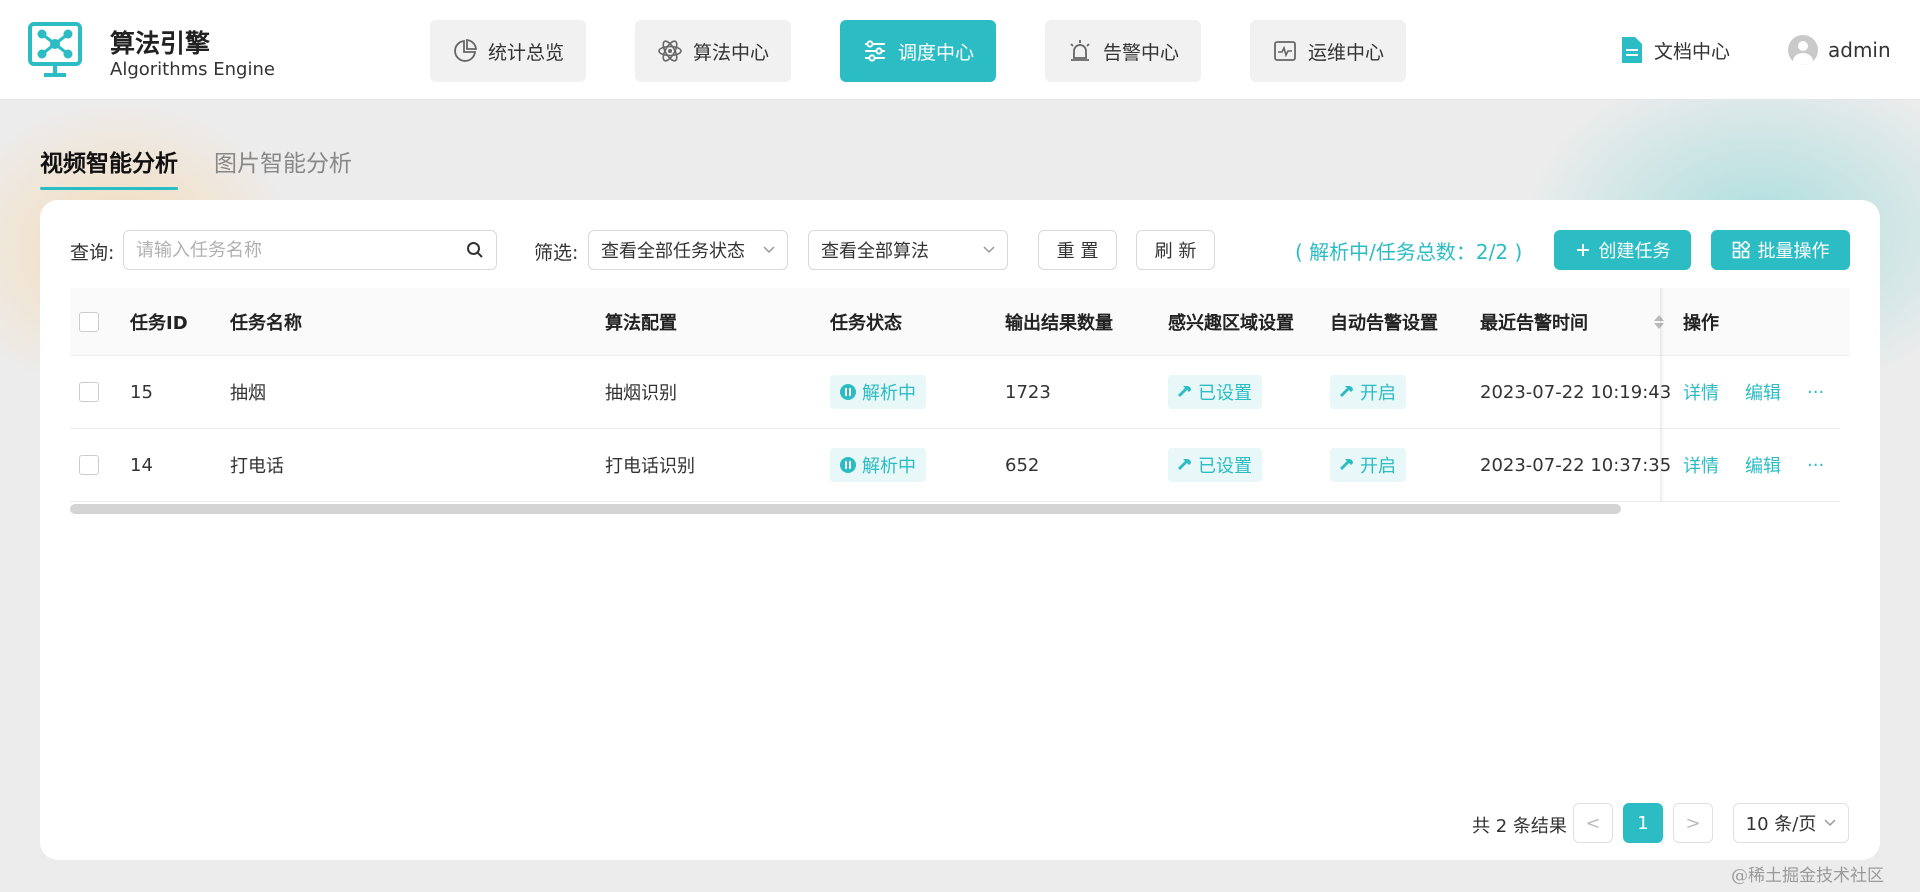 This screenshot has height=892, width=1920. What do you see at coordinates (1692, 51) in the screenshot?
I see `docs-center-label: 文档中心` at bounding box center [1692, 51].